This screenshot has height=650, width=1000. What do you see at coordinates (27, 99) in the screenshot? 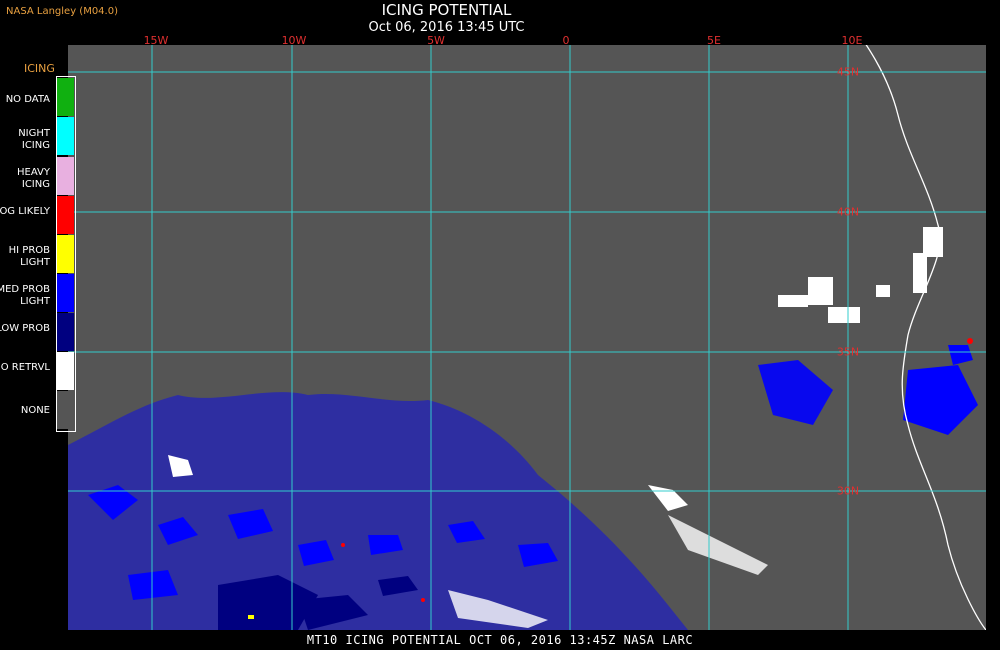
I see `legend-label-no-data: NO DATA` at bounding box center [27, 99].